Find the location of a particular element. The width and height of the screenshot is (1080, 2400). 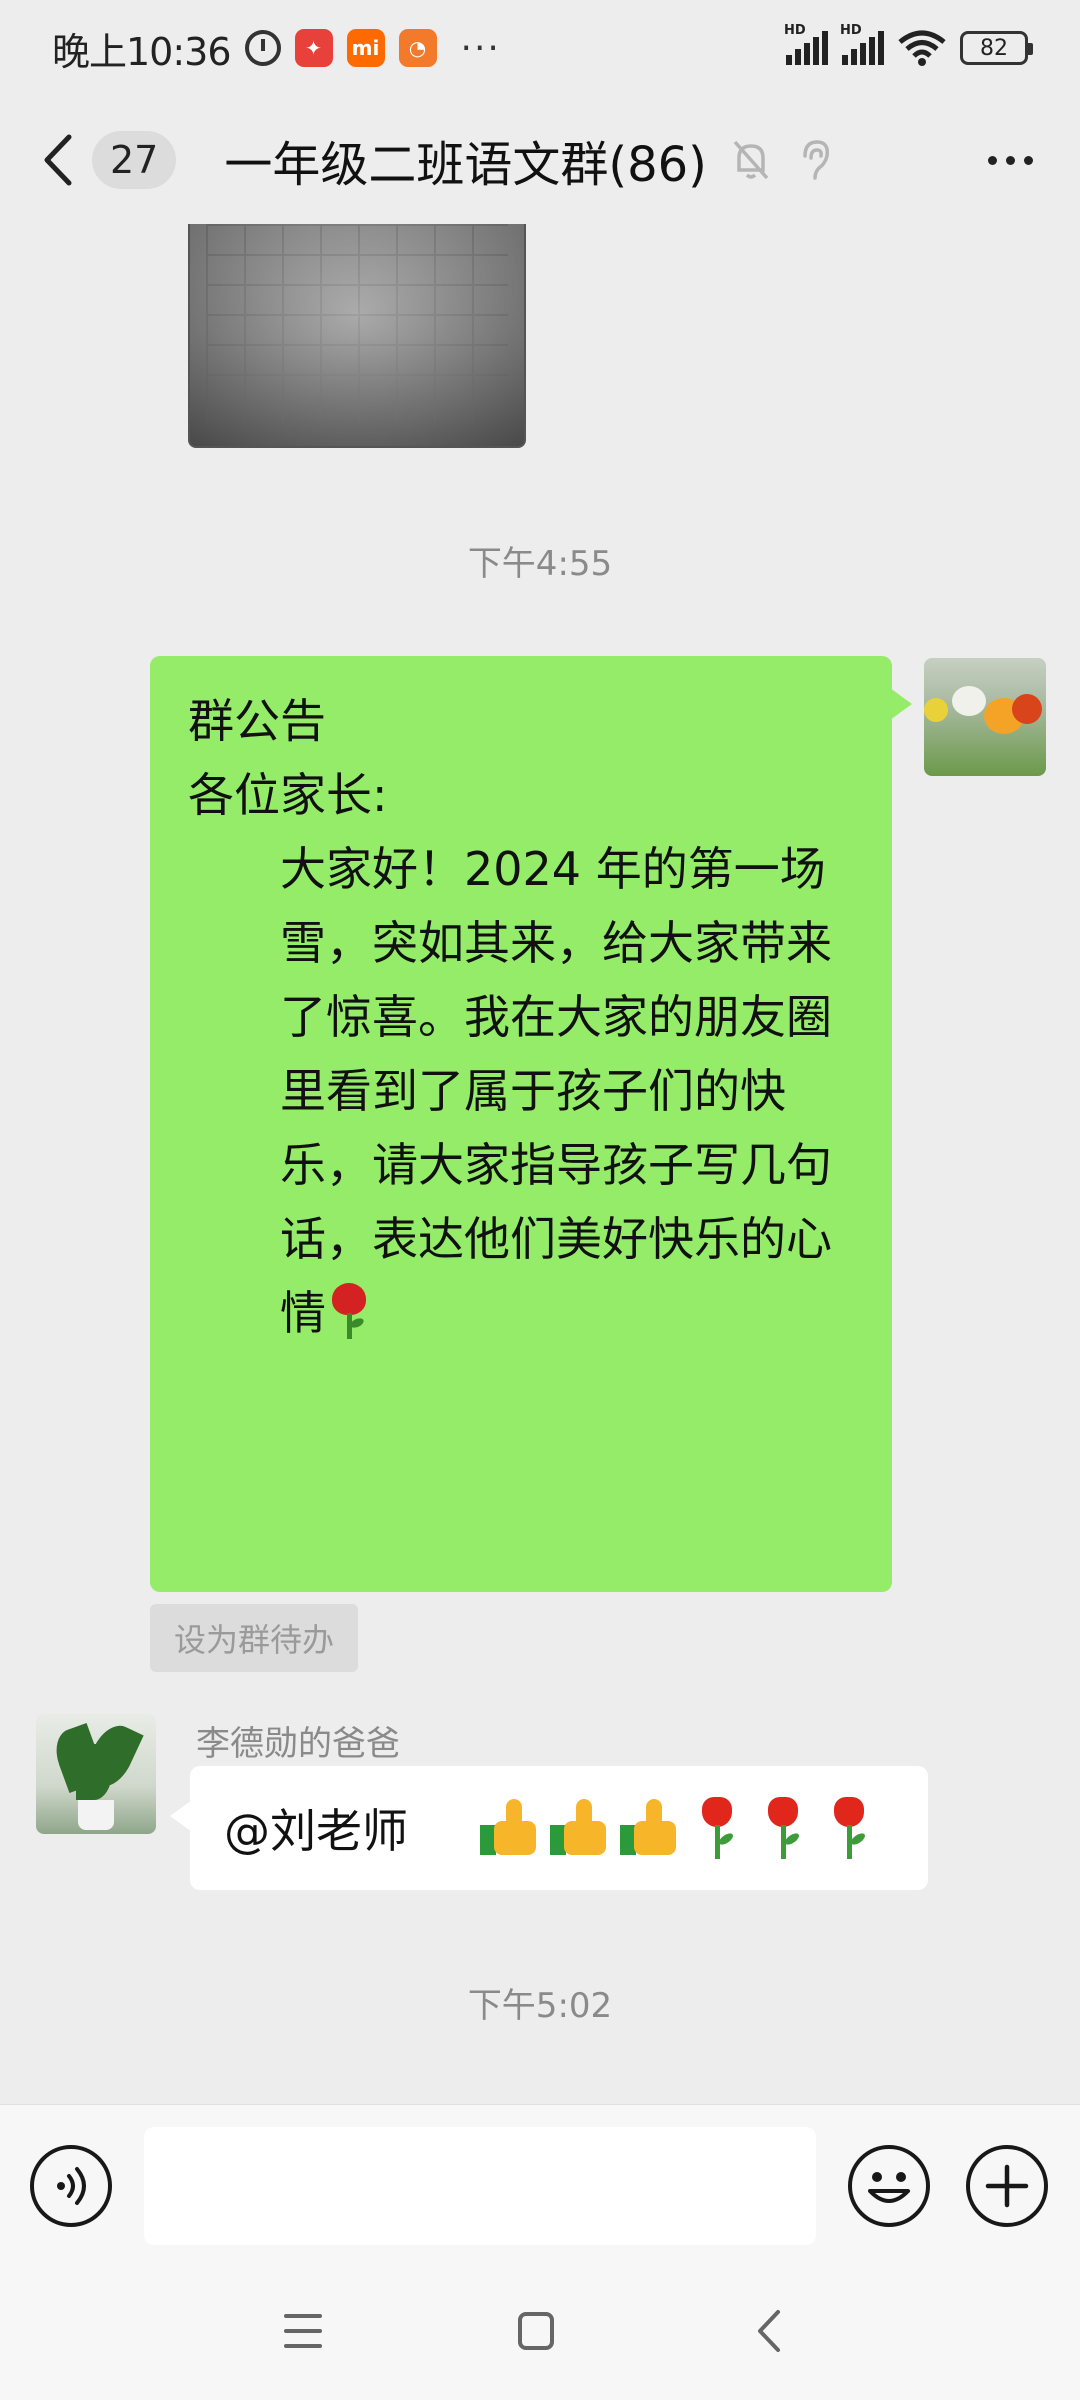

voice-input-button is located at coordinates (71, 2186).